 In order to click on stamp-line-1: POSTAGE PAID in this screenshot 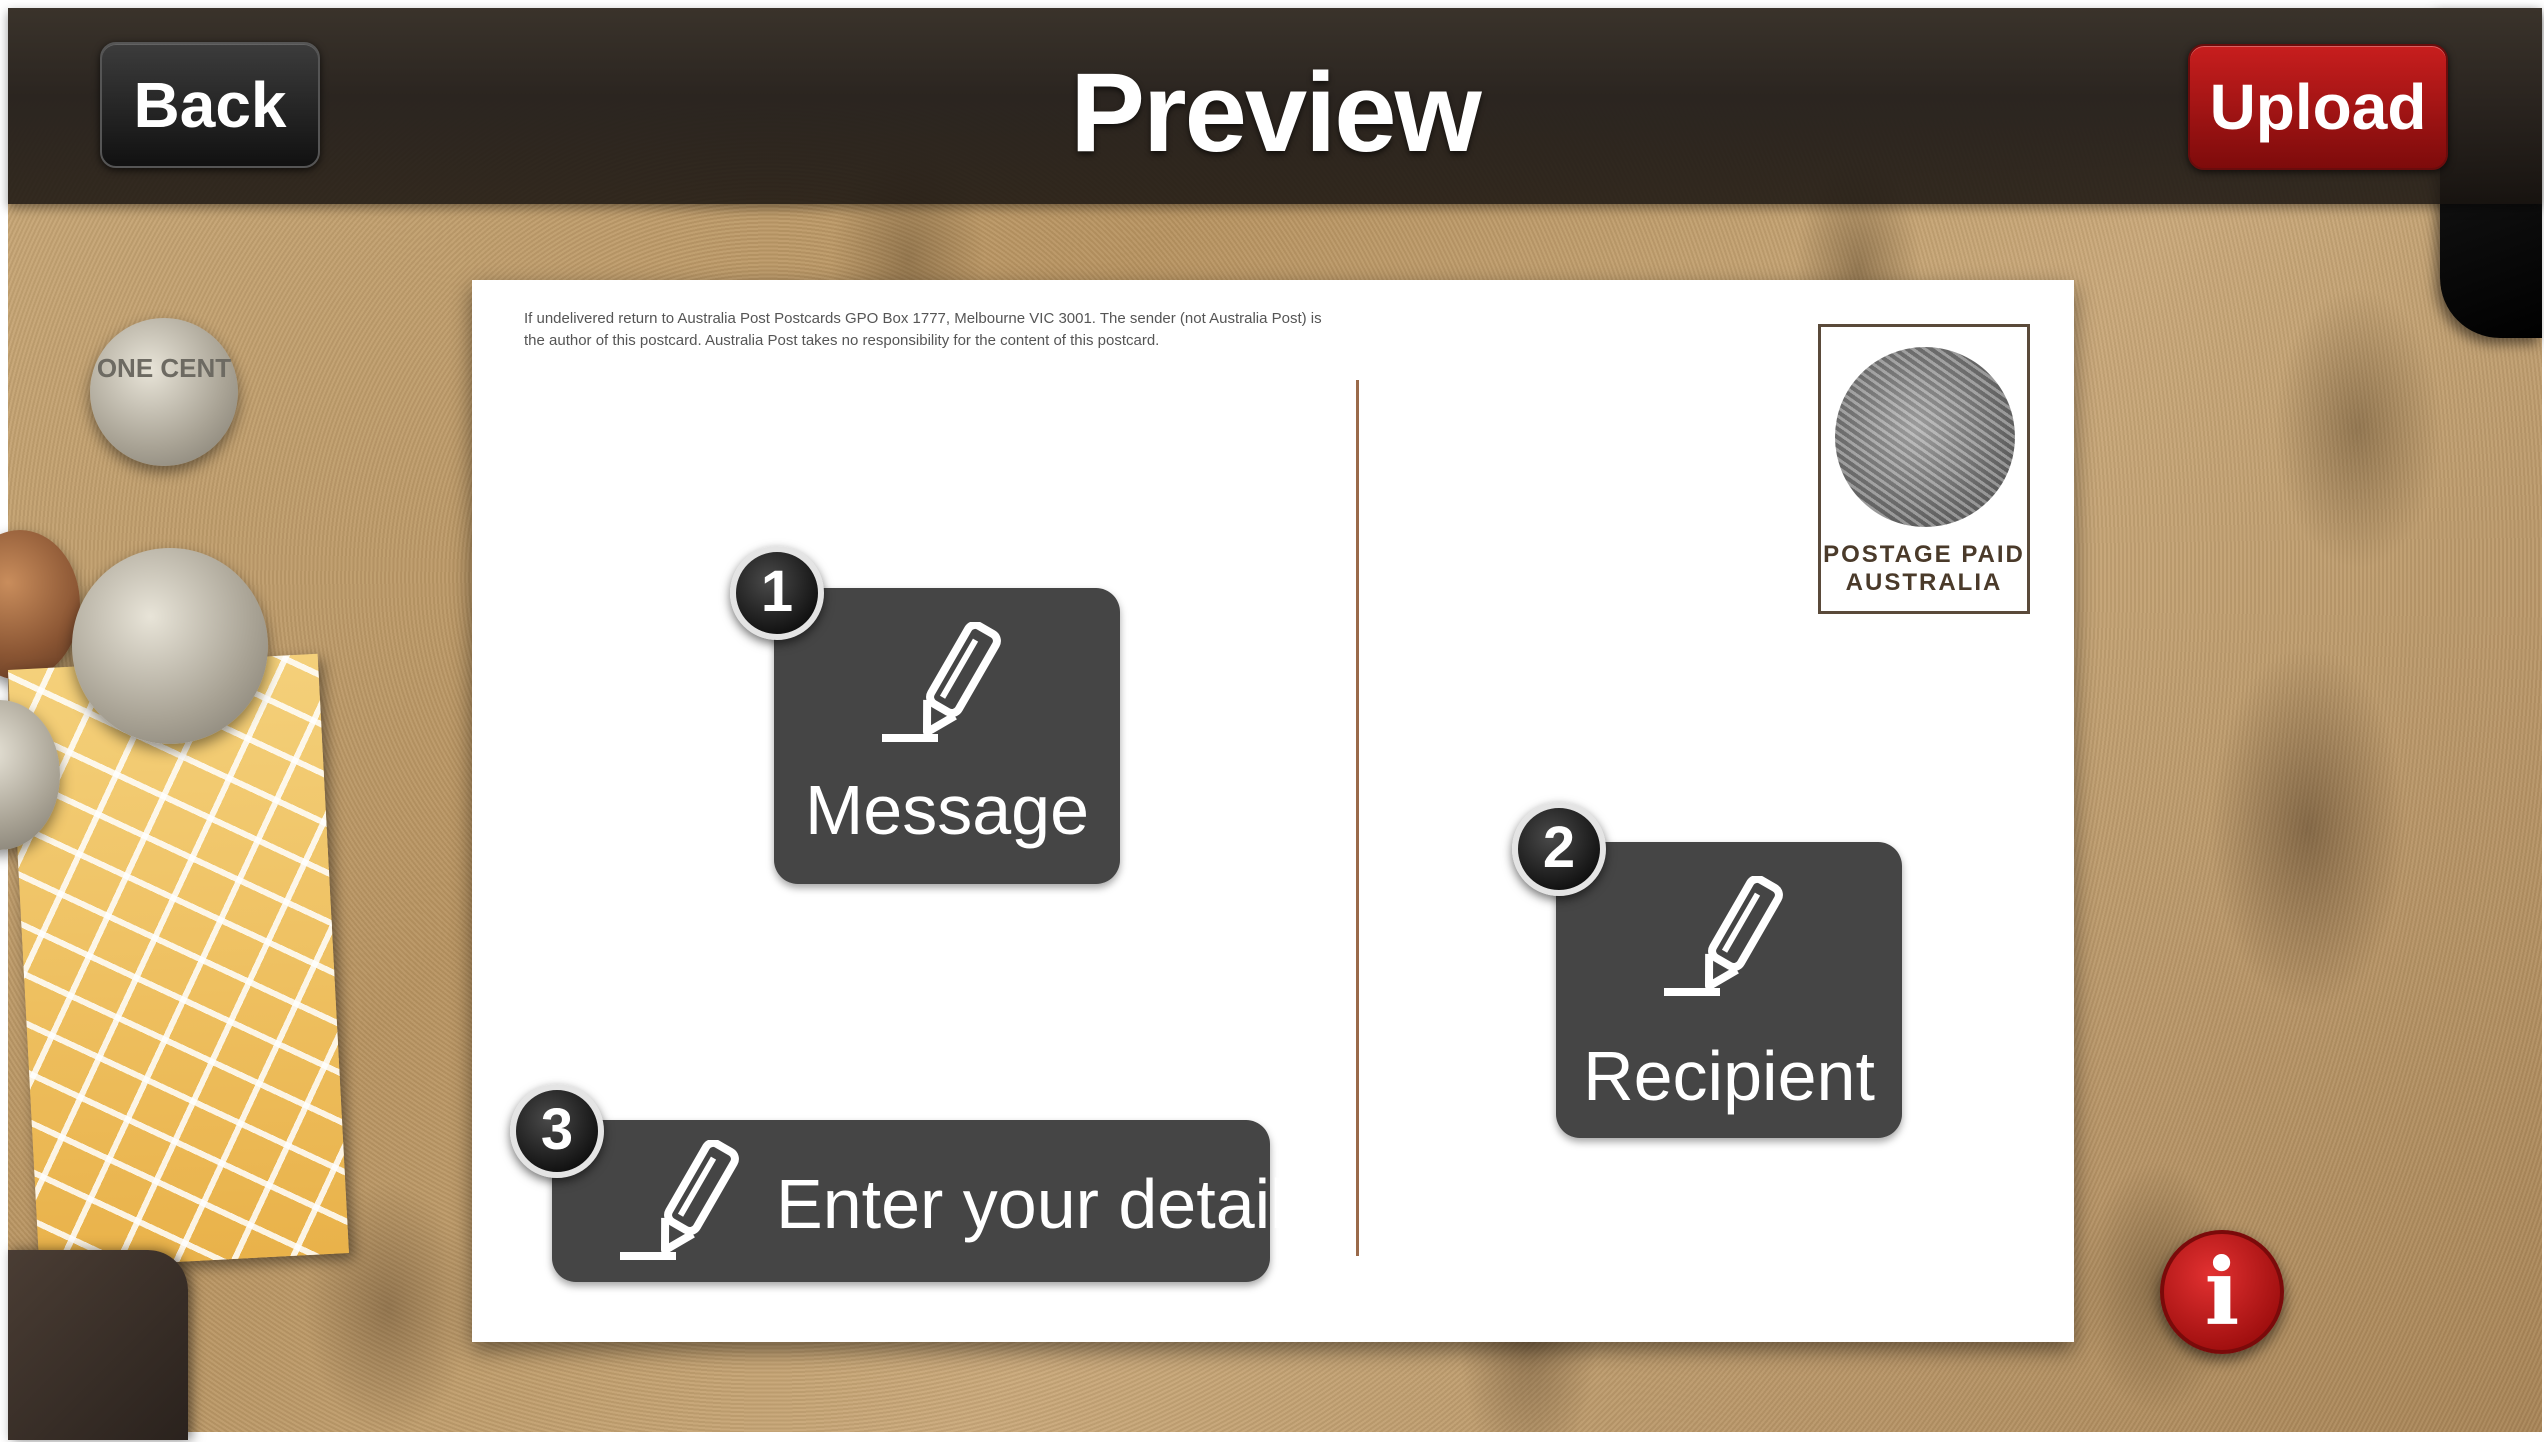, I will do `click(1924, 554)`.